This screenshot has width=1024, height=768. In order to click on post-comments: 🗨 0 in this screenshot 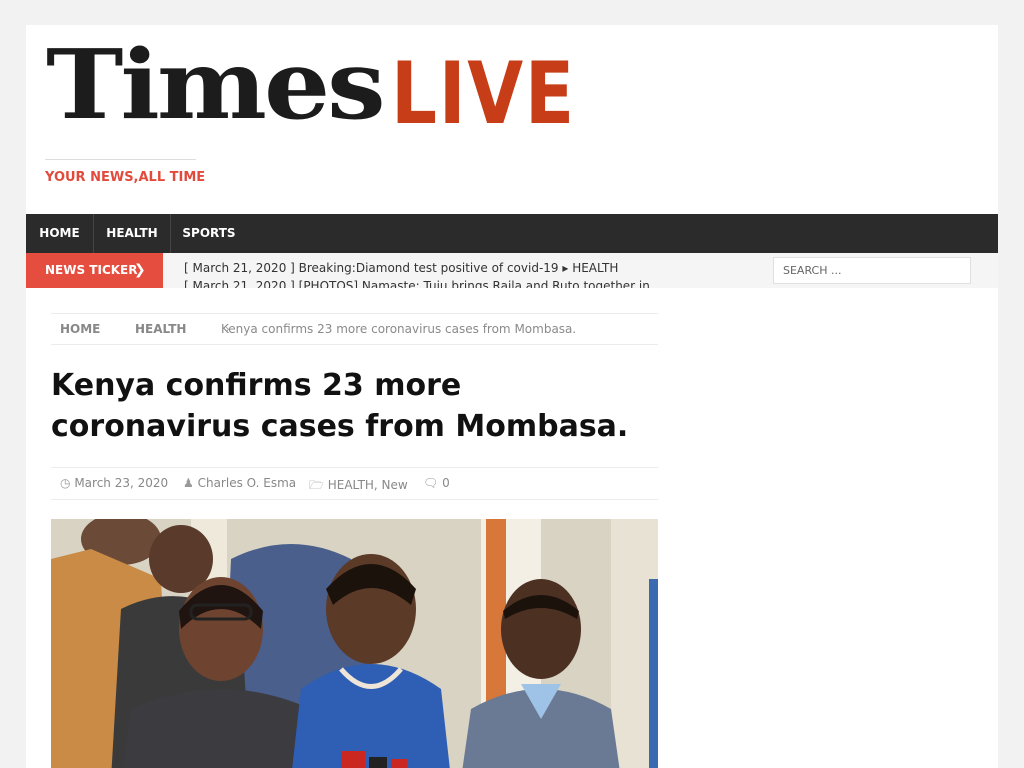, I will do `click(436, 483)`.